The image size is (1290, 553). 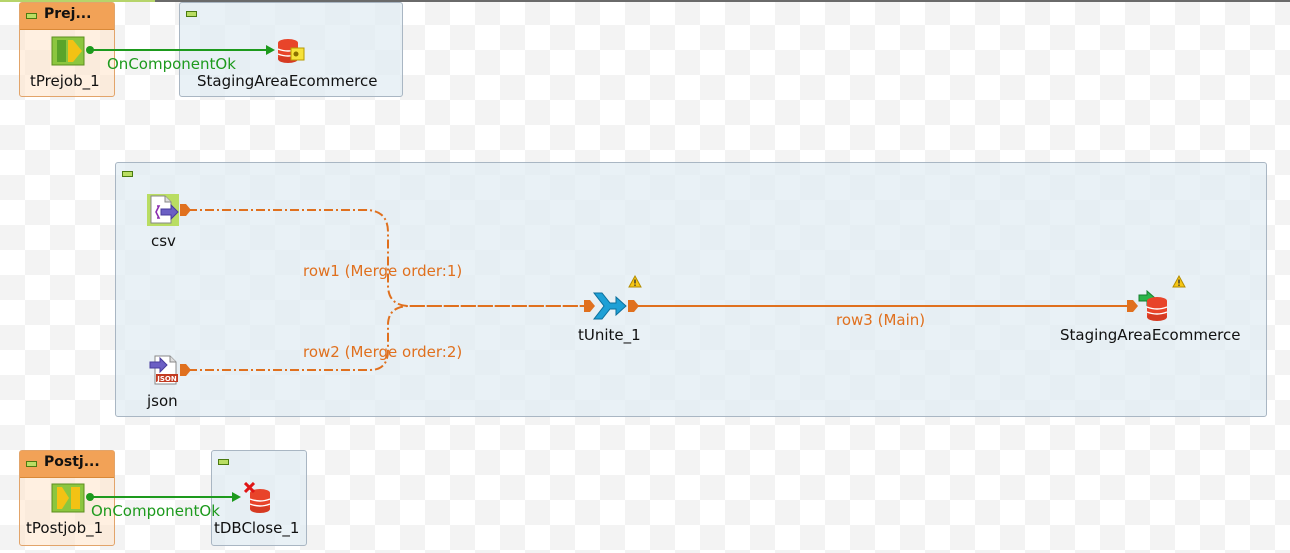 What do you see at coordinates (387, 258) in the screenshot?
I see `row1-link` at bounding box center [387, 258].